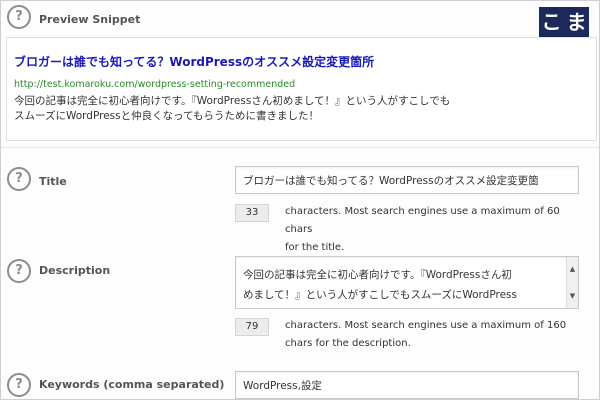 The image size is (600, 400). Describe the element at coordinates (194, 61) in the screenshot. I see `snippet-title-link: ブロガーは誰でも知ってる？WordPressのオススメ設定変更箇所` at that location.